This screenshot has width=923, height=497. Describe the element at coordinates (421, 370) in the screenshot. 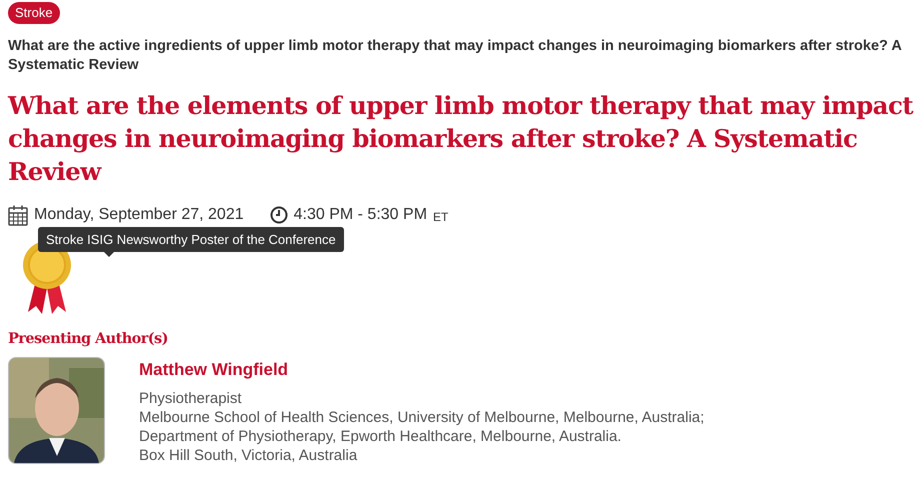

I see `author-name: Matthew Wingfield` at that location.